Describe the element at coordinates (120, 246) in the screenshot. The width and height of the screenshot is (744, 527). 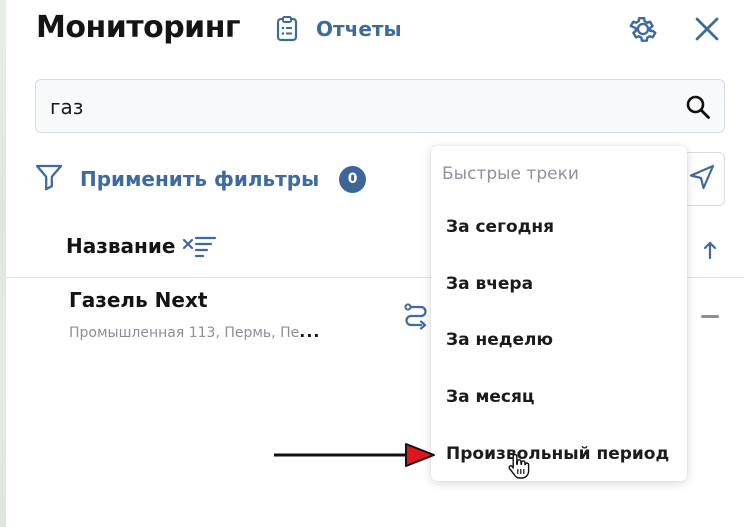
I see `column-header-name: Название` at that location.